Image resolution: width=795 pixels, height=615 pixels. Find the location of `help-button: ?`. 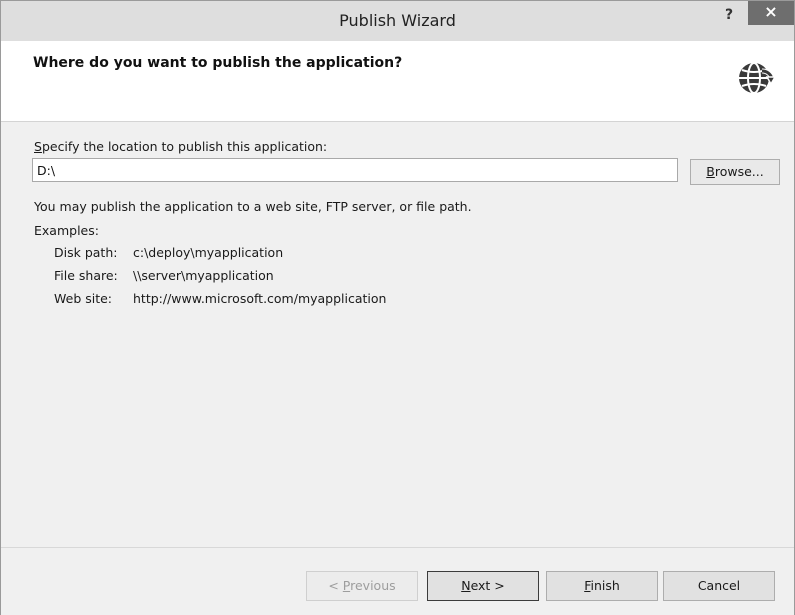

help-button: ? is located at coordinates (729, 15).